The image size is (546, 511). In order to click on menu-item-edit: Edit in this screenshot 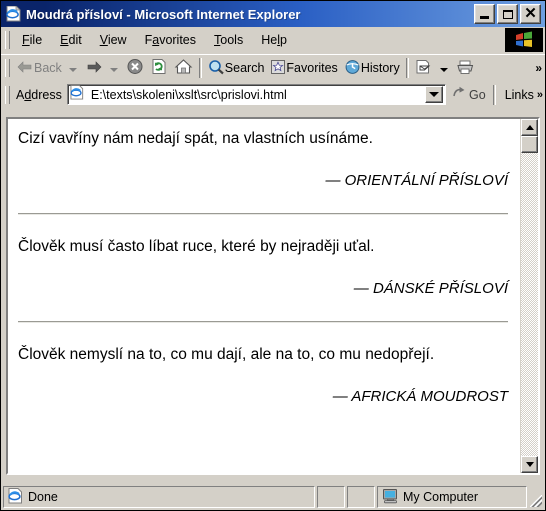, I will do `click(71, 40)`.